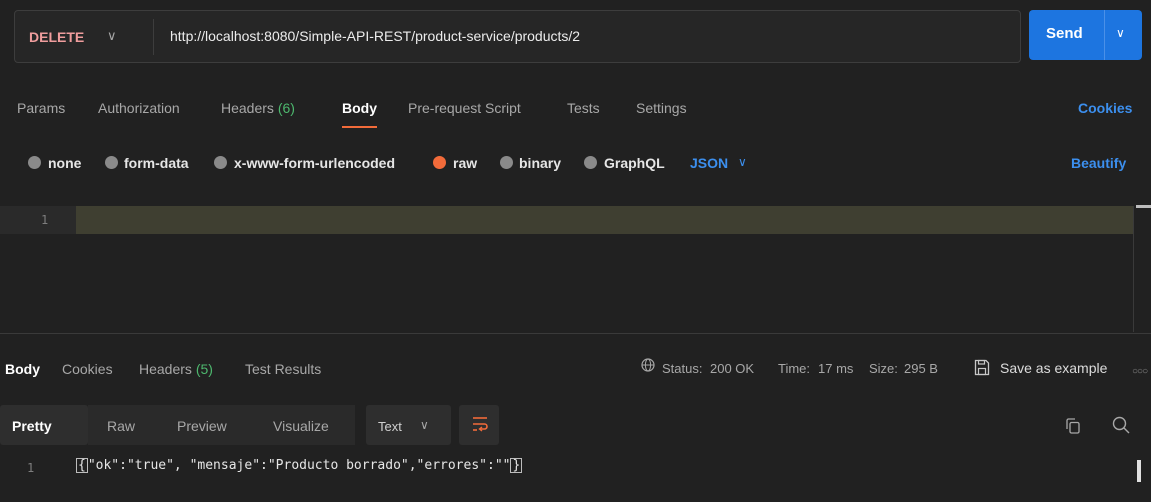 The image size is (1151, 502). Describe the element at coordinates (516, 465) in the screenshot. I see `brace-match-close: }` at that location.